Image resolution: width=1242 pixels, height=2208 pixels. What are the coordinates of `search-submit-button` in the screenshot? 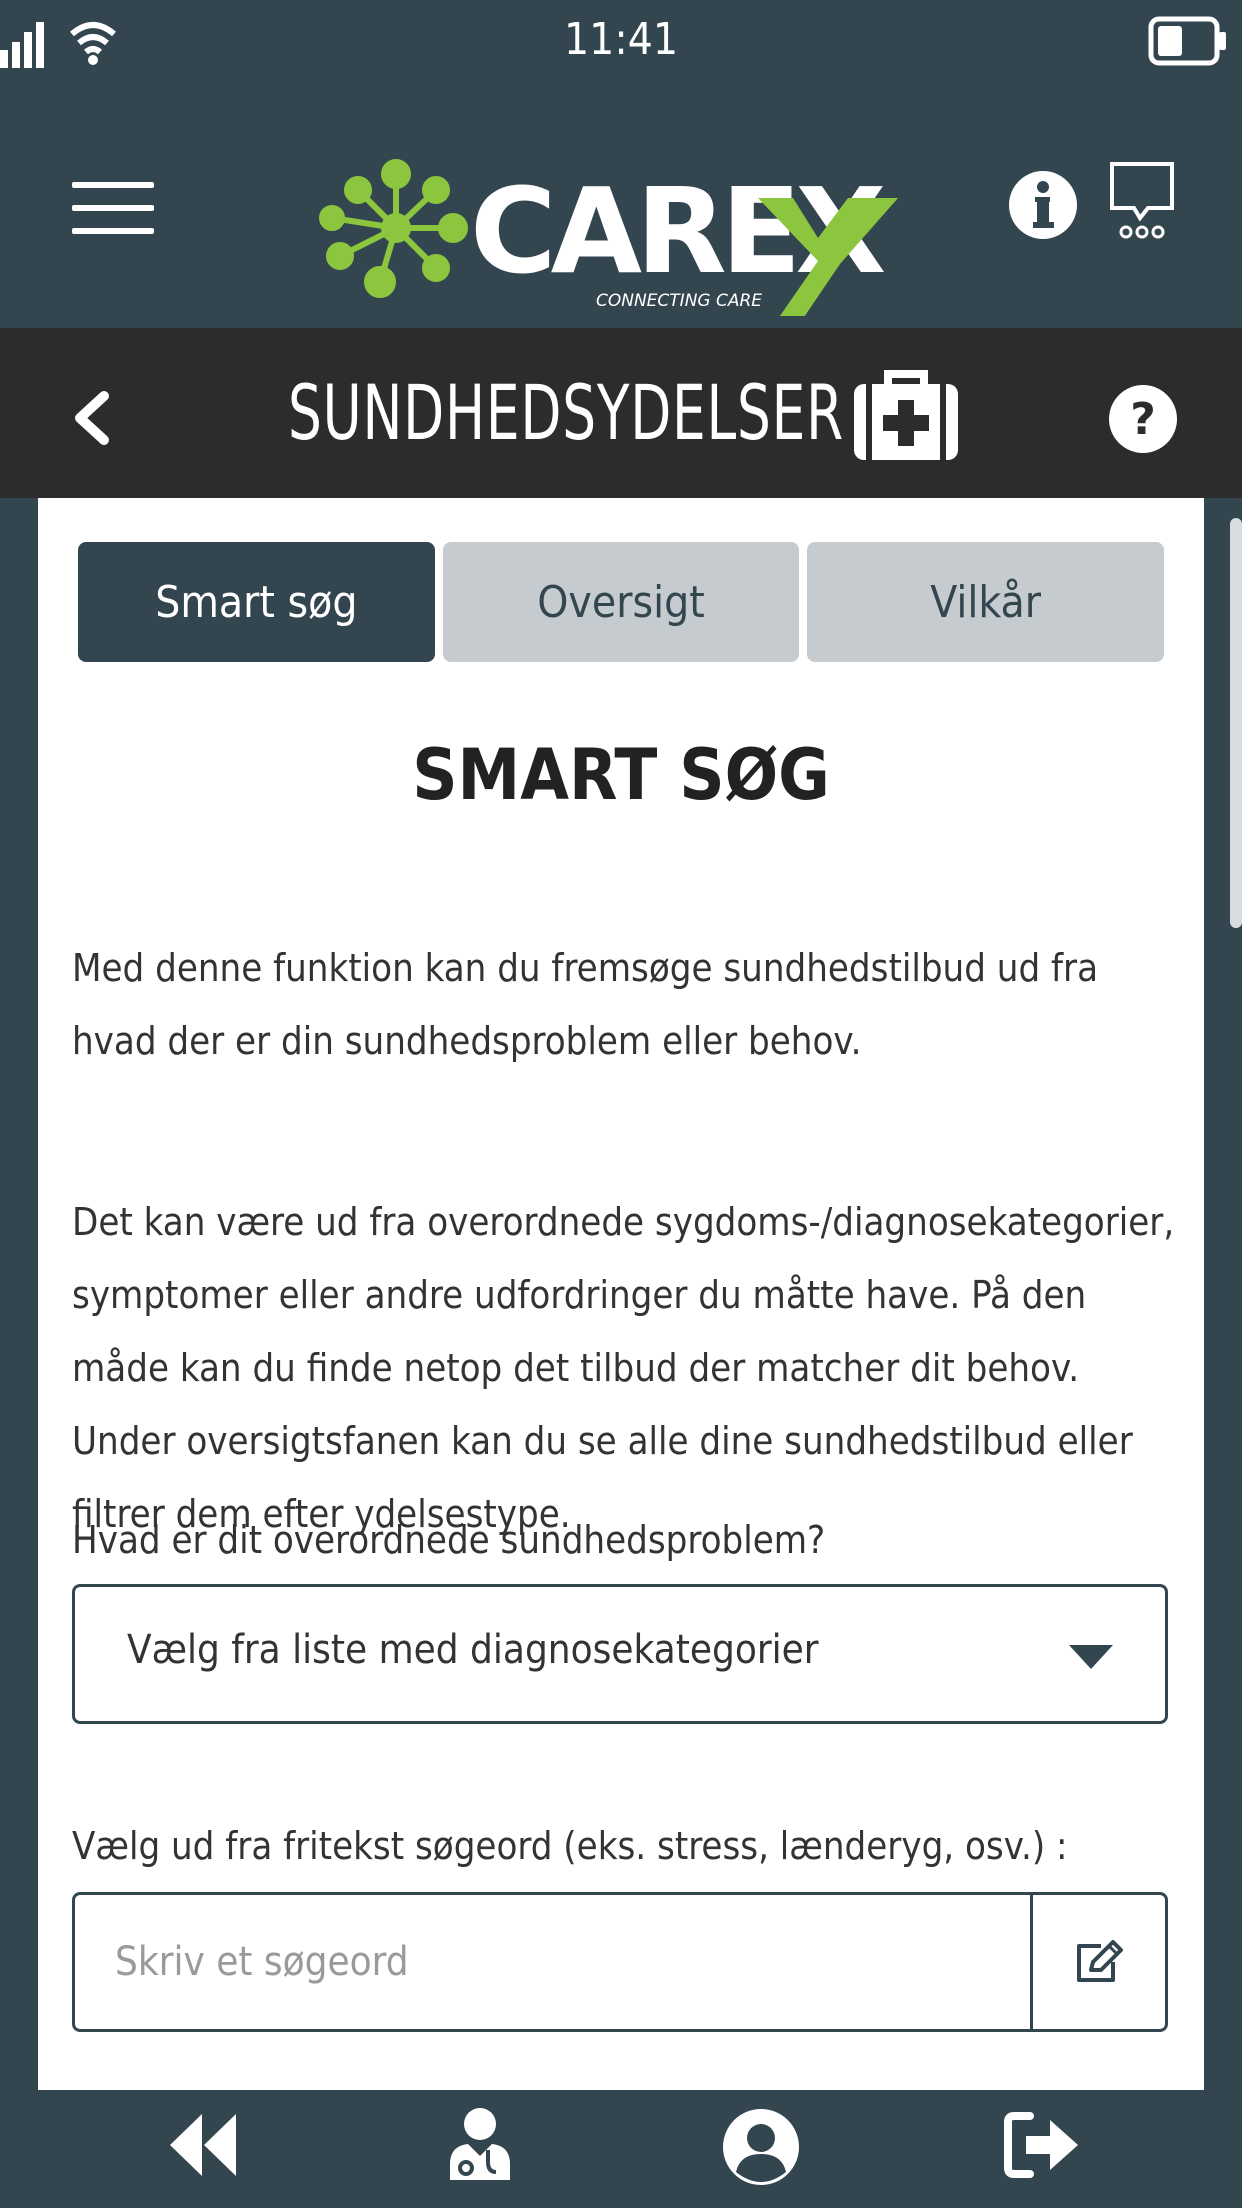 It's located at (1097, 1962).